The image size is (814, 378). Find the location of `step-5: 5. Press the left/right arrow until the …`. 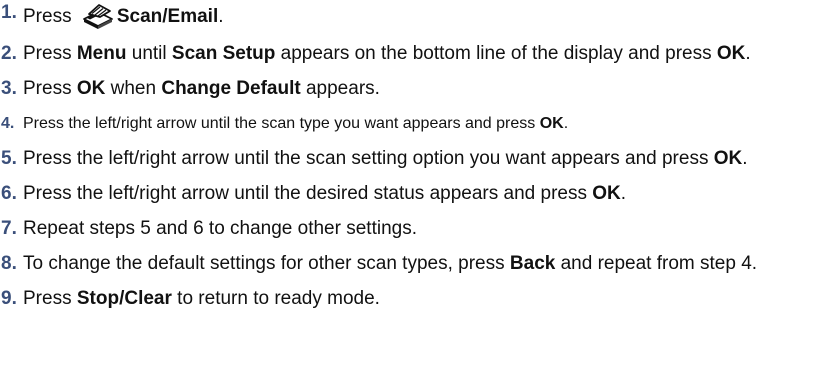

step-5: 5. Press the left/right arrow until the … is located at coordinates (401, 159).